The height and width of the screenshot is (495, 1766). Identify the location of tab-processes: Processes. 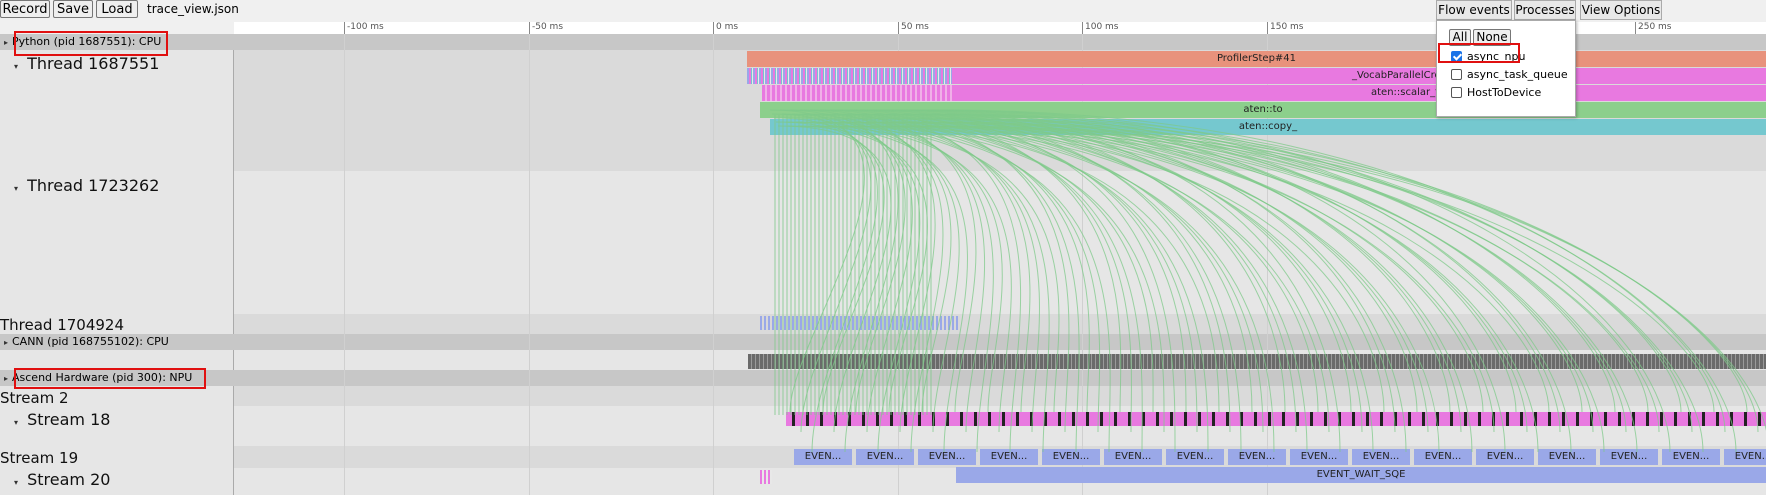
(1545, 10).